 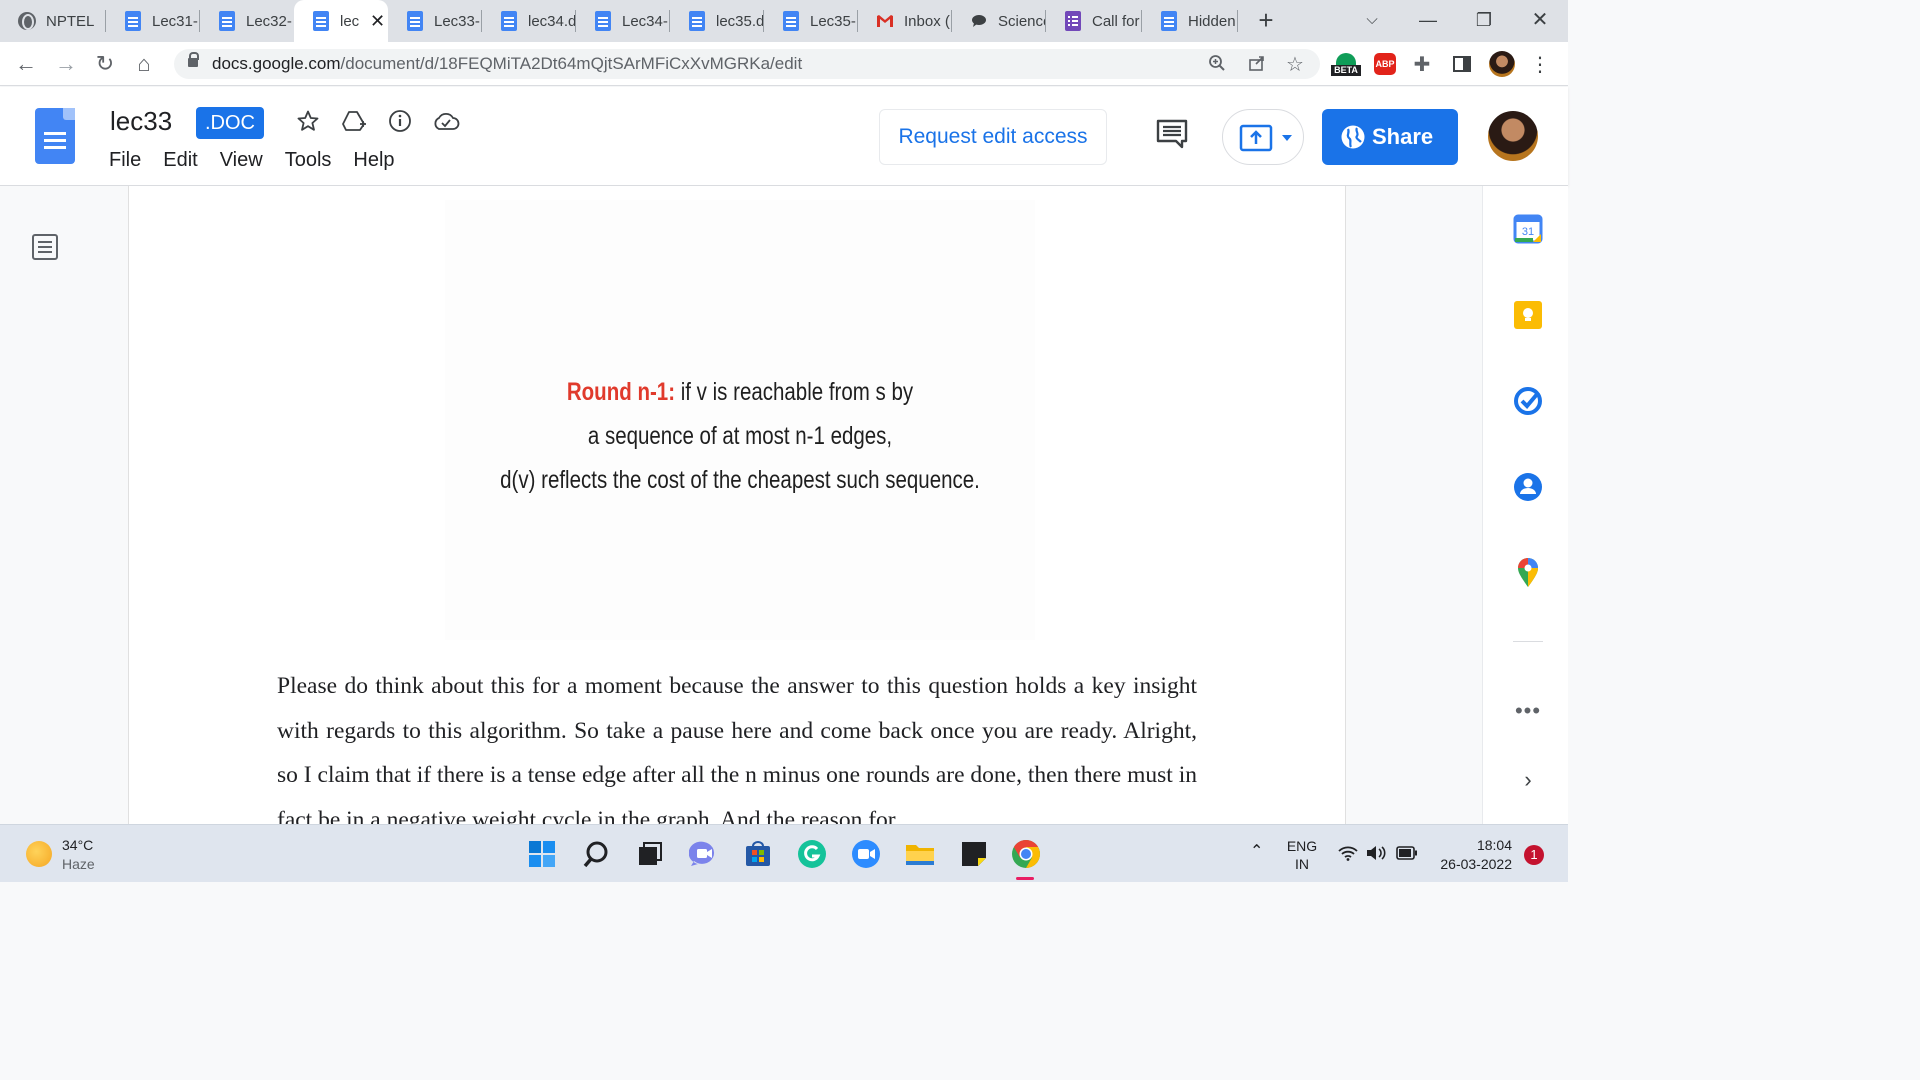 I want to click on chevron-down-icon, so click(x=1287, y=138).